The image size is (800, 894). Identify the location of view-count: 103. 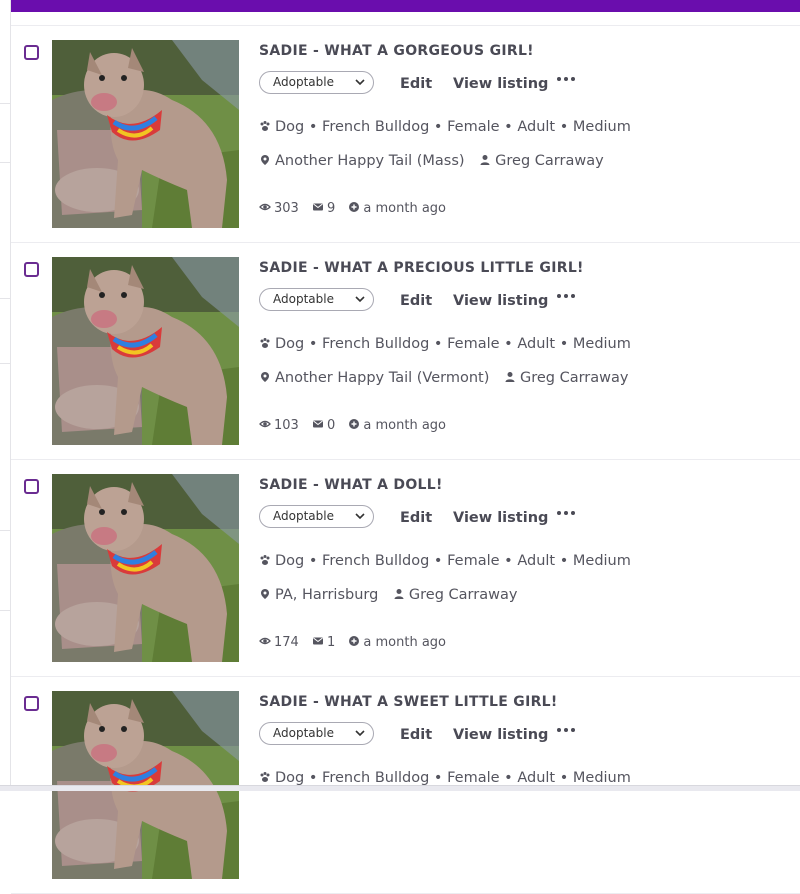
(286, 425).